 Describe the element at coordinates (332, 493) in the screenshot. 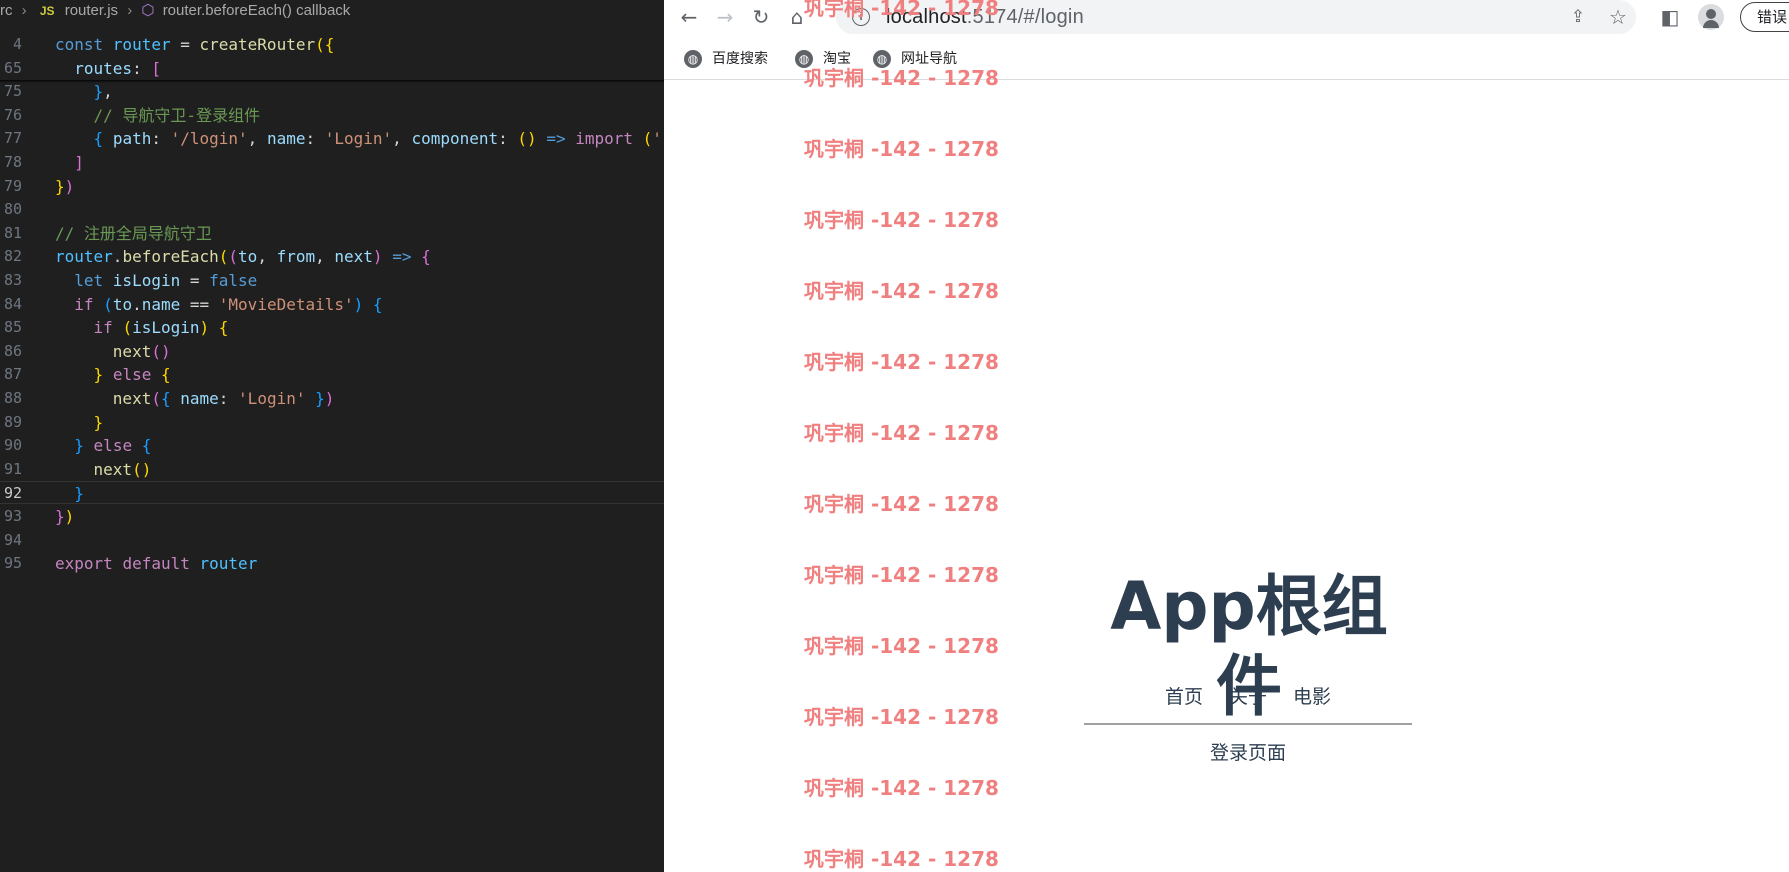

I see `code-line: 92 }` at that location.